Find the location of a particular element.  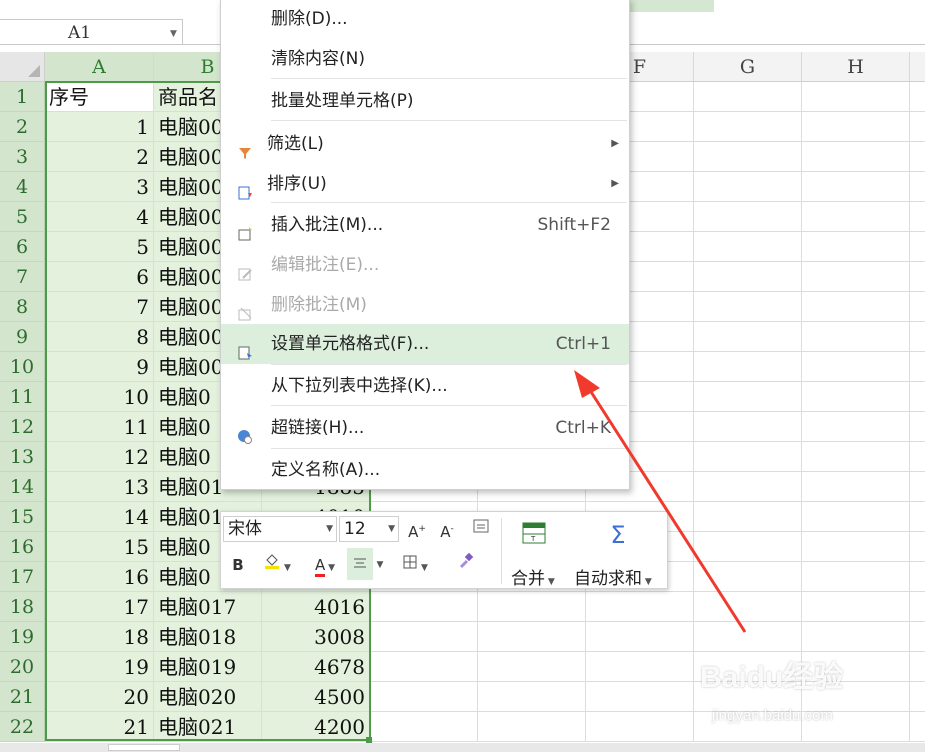

row-header: 8 is located at coordinates (22, 307).